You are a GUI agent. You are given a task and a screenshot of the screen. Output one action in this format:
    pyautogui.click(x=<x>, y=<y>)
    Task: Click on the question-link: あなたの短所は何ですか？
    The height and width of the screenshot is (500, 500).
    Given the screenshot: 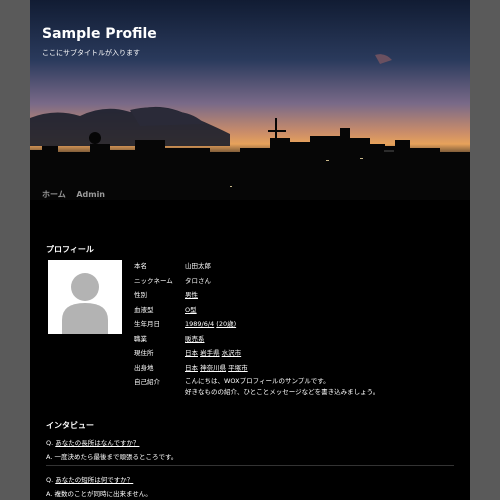 What is the action you would take?
    pyautogui.click(x=94, y=480)
    